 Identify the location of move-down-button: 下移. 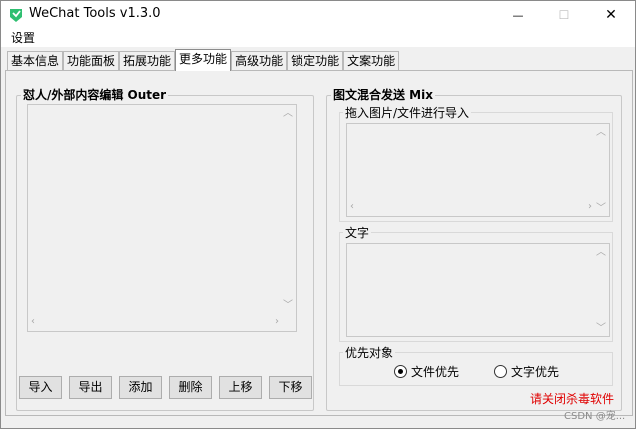
(290, 387).